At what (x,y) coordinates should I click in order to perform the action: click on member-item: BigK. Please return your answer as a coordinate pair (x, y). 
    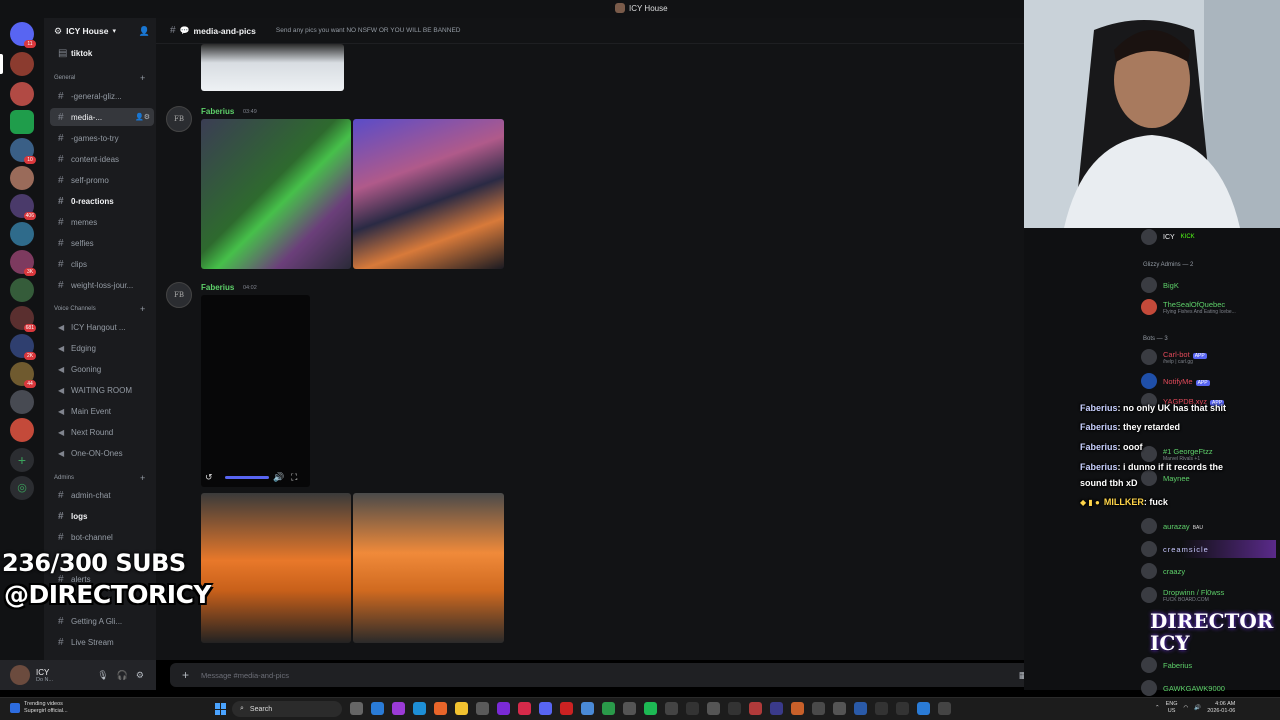
    Looking at the image, I should click on (1160, 285).